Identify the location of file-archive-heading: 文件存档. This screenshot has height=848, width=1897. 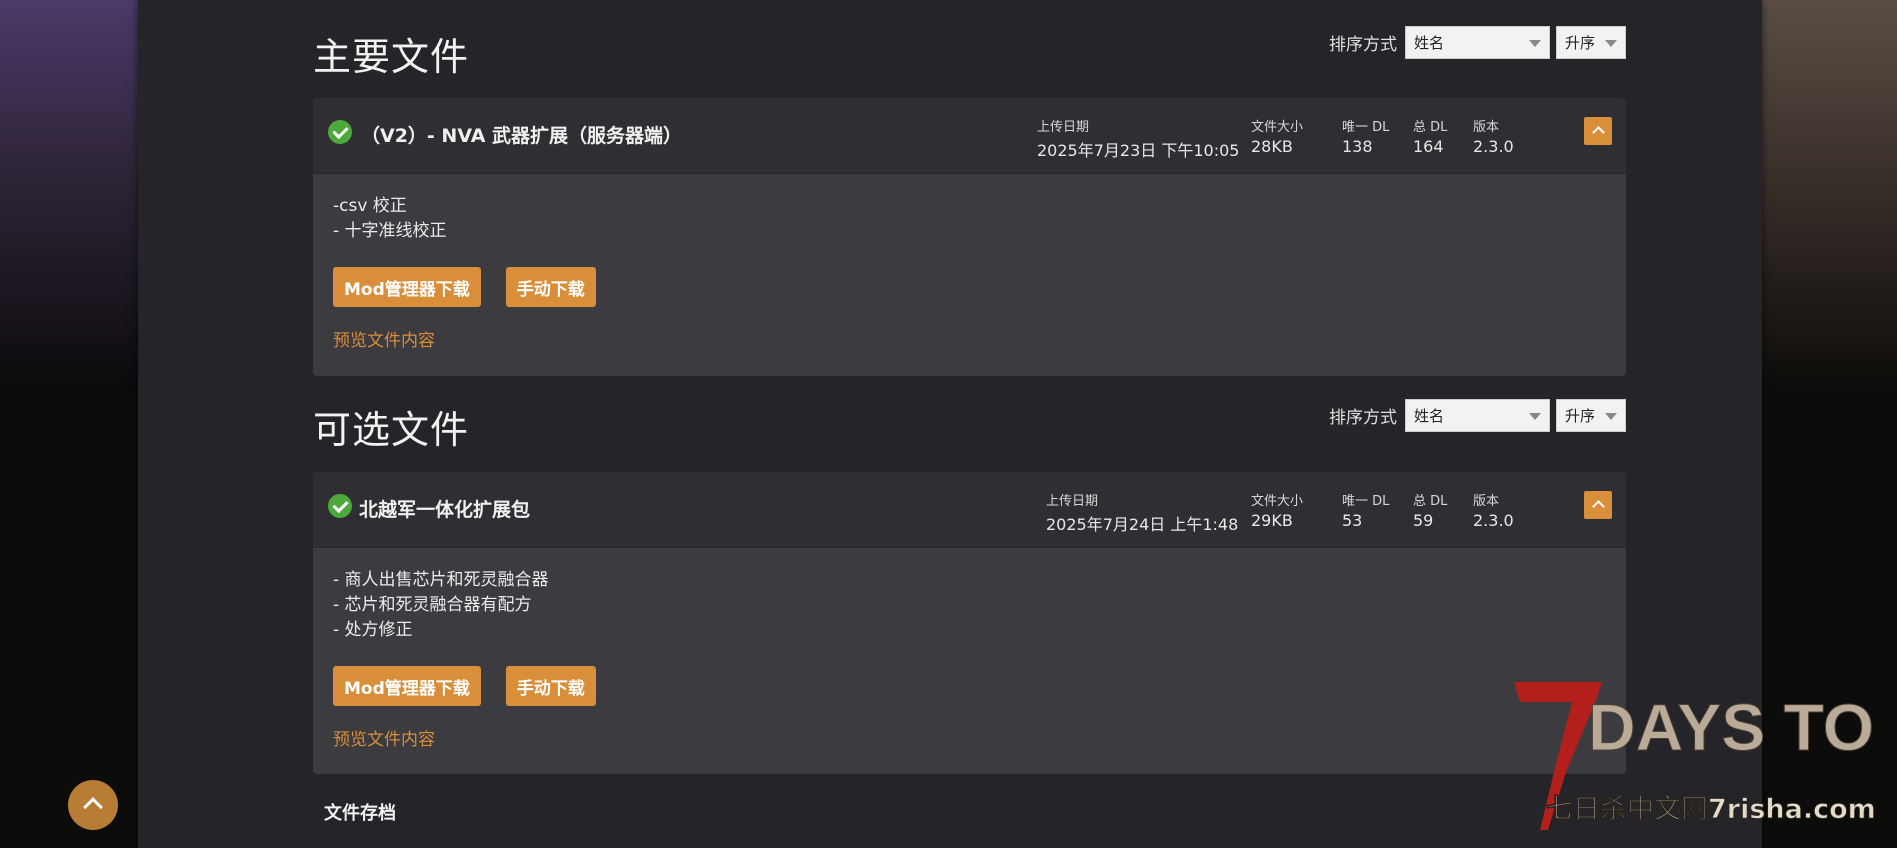
(360, 813).